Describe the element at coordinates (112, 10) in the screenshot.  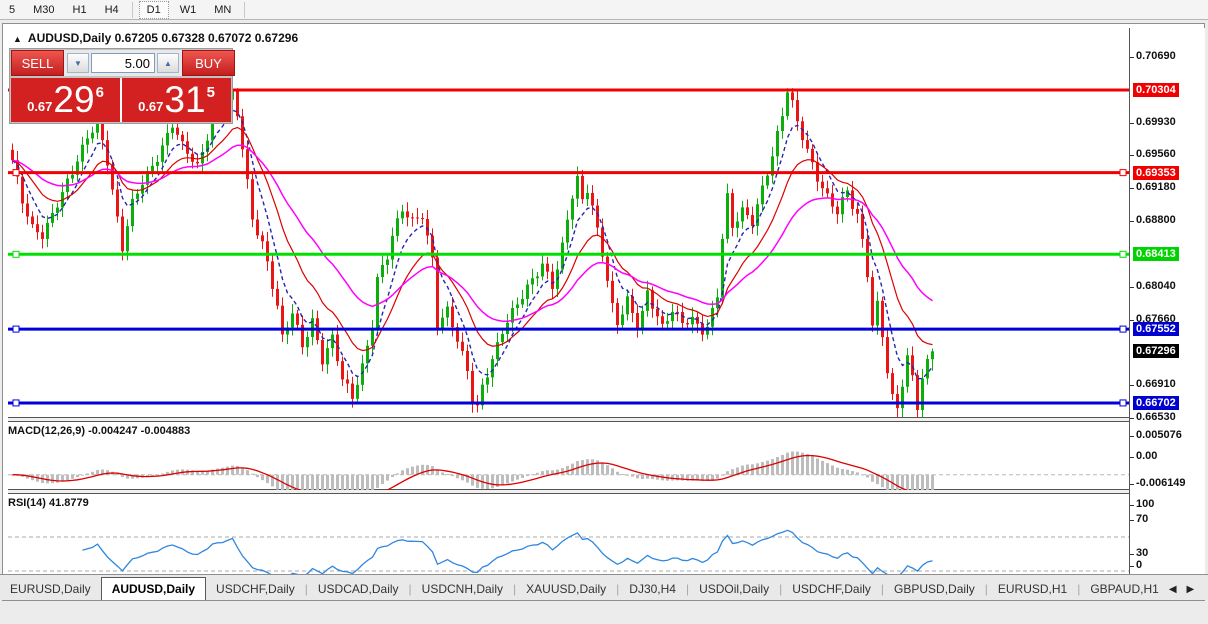
I see `timeframe-button-h4: H4` at that location.